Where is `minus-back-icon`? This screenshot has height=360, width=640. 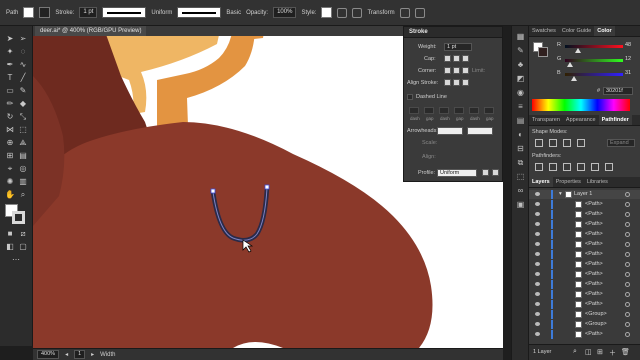
minus-back-icon is located at coordinates (609, 167).